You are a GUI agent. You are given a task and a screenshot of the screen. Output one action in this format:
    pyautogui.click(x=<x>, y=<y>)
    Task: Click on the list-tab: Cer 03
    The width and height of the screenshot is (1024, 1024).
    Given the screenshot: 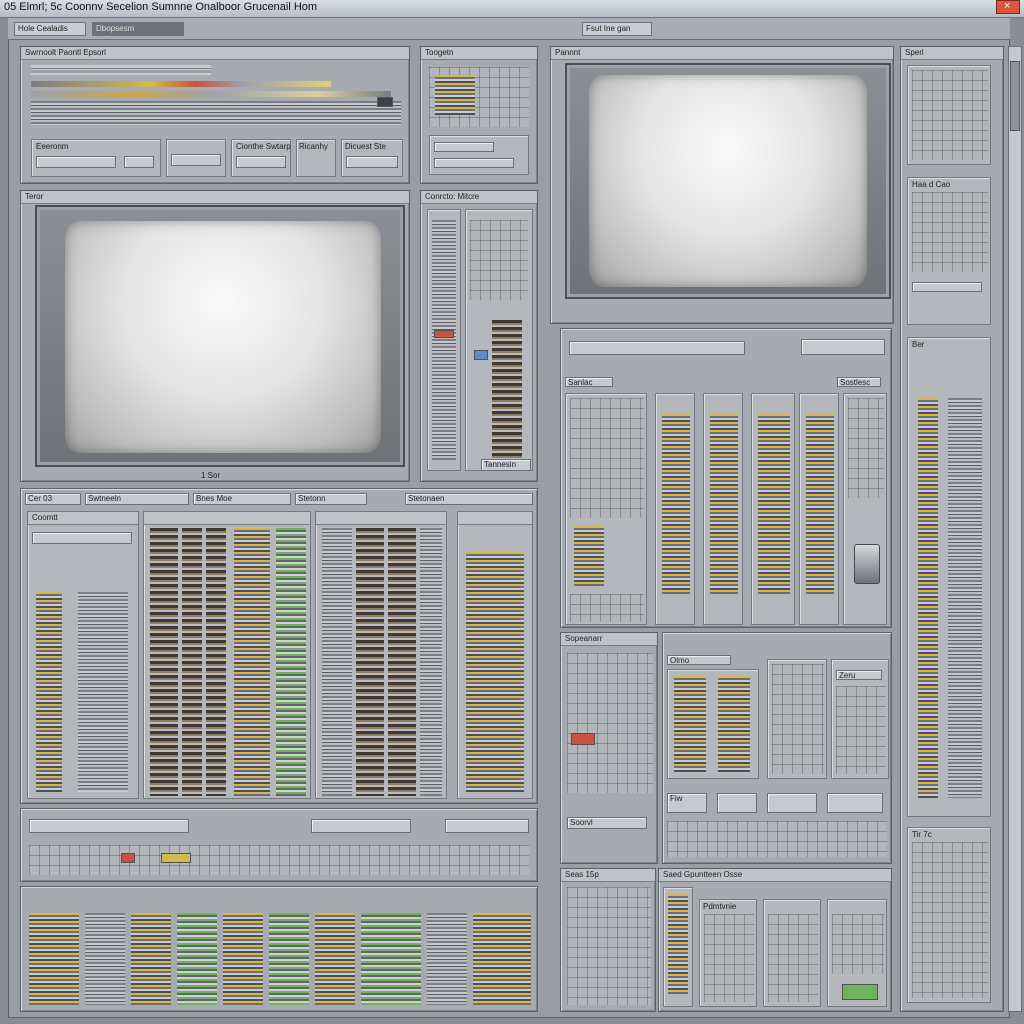 What is the action you would take?
    pyautogui.click(x=53, y=499)
    